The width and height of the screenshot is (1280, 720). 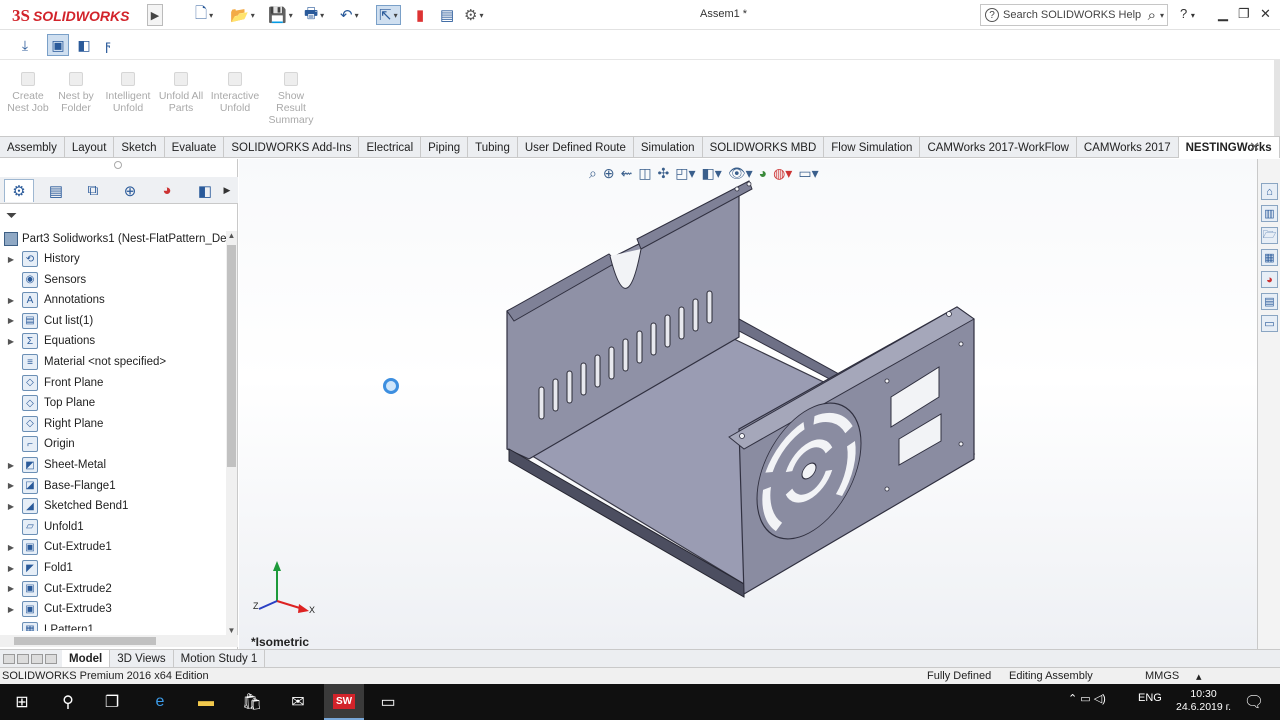 I want to click on store-icon: 🛍, so click(x=252, y=702).